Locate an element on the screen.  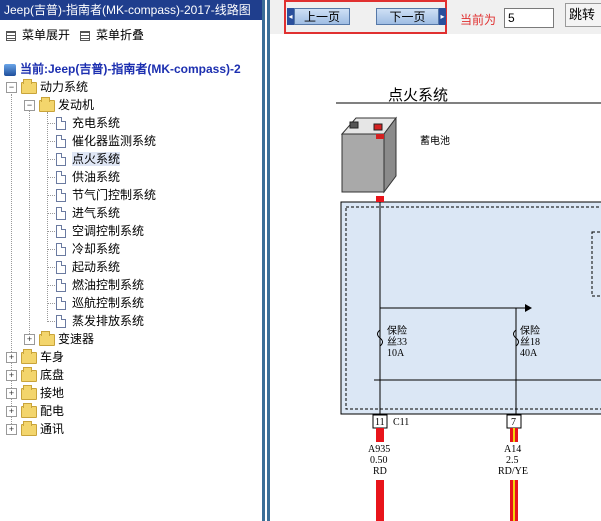
wire1-color: RD is located at coordinates (380, 471).